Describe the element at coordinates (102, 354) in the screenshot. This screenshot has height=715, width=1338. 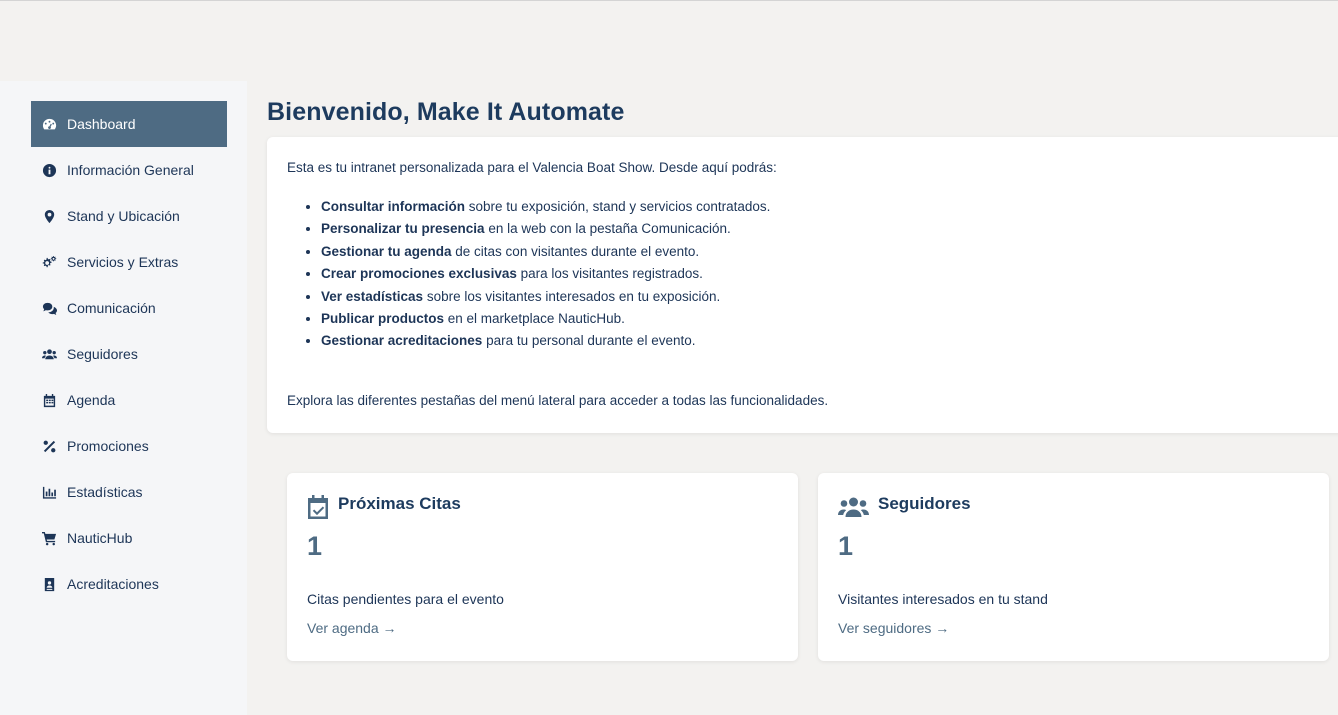
I see `sidebar-item-label: Seguidores` at that location.